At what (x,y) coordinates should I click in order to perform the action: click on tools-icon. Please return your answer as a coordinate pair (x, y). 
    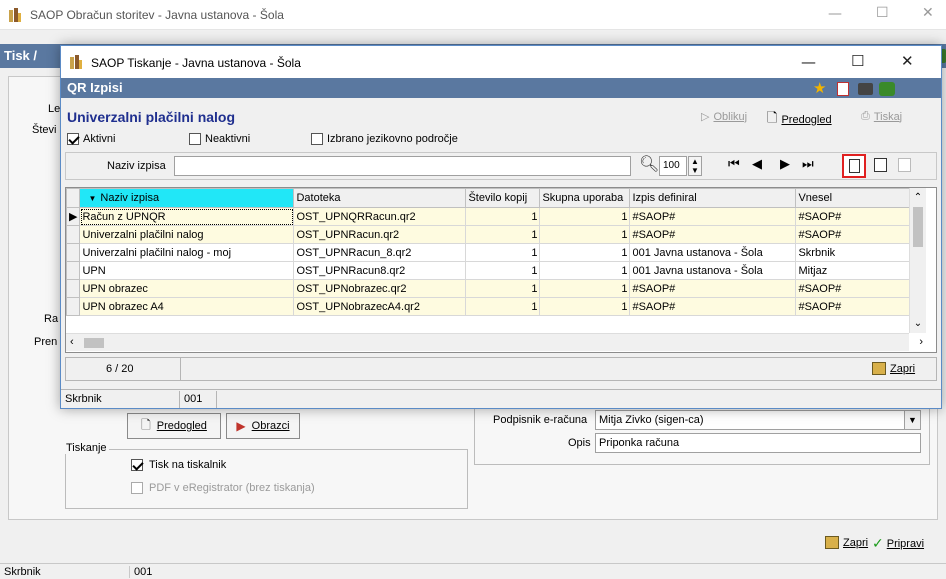
    Looking at the image, I should click on (887, 89).